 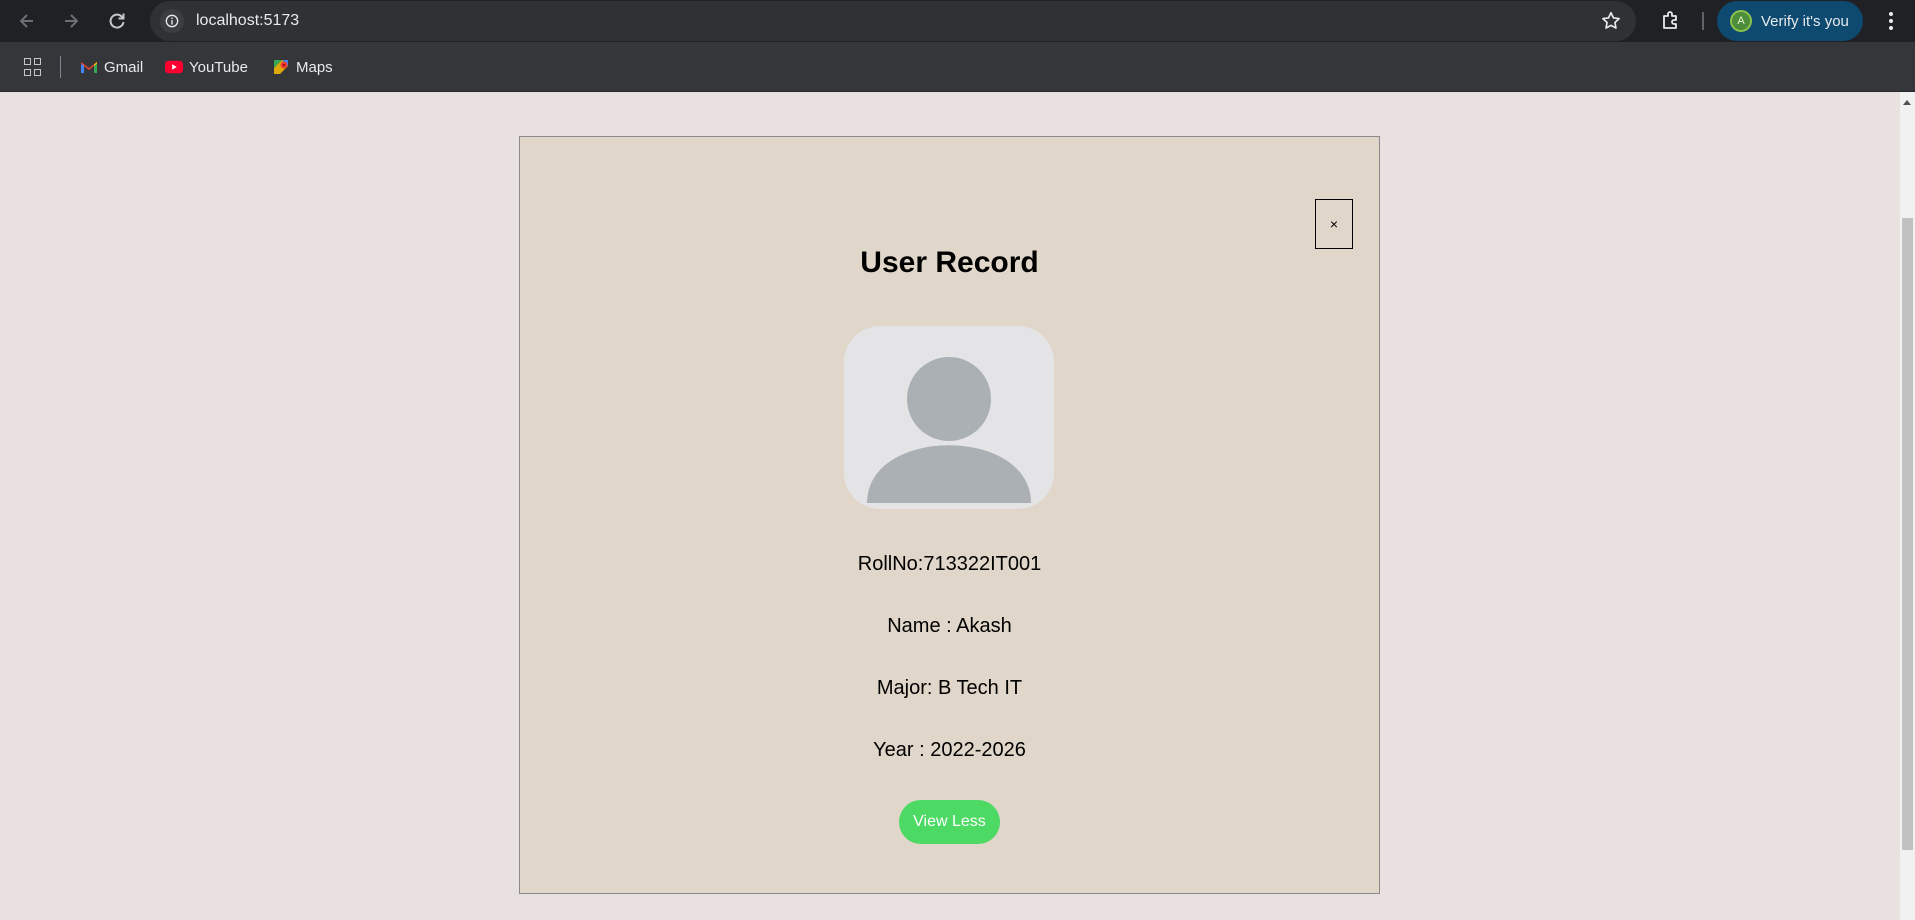 I want to click on card-title: User Record, so click(x=949, y=262).